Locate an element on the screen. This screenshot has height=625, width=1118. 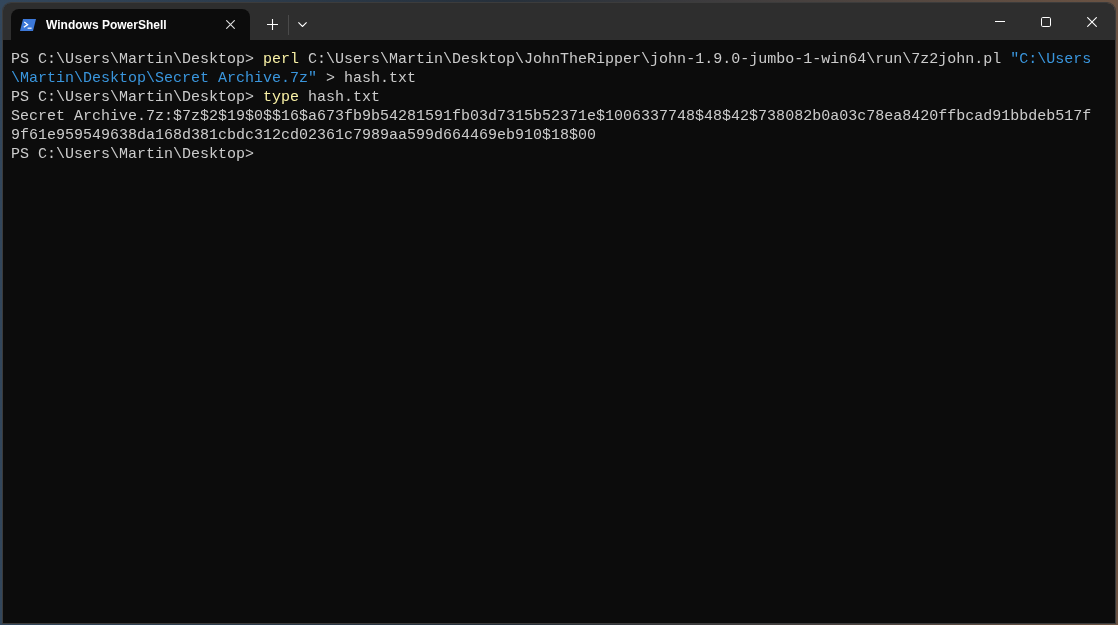
terminal-line: PS C:\Users\Martin\Desktop> is located at coordinates (133, 154).